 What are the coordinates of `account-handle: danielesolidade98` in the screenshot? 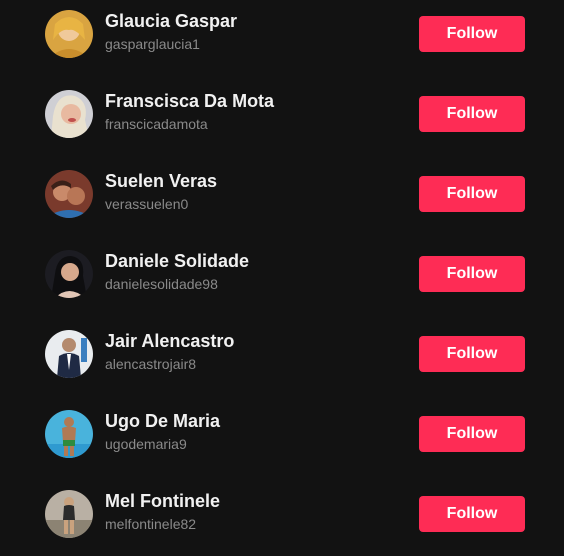 It's located at (161, 284).